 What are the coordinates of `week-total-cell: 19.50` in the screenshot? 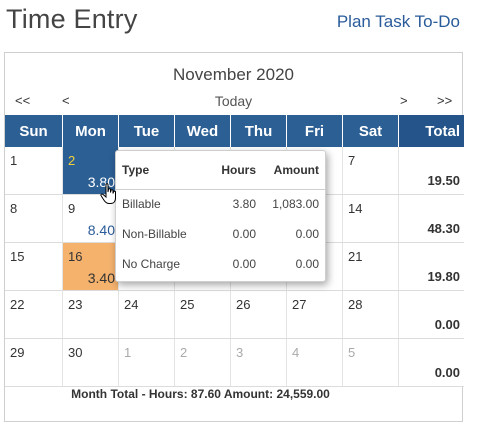 It's located at (431, 170).